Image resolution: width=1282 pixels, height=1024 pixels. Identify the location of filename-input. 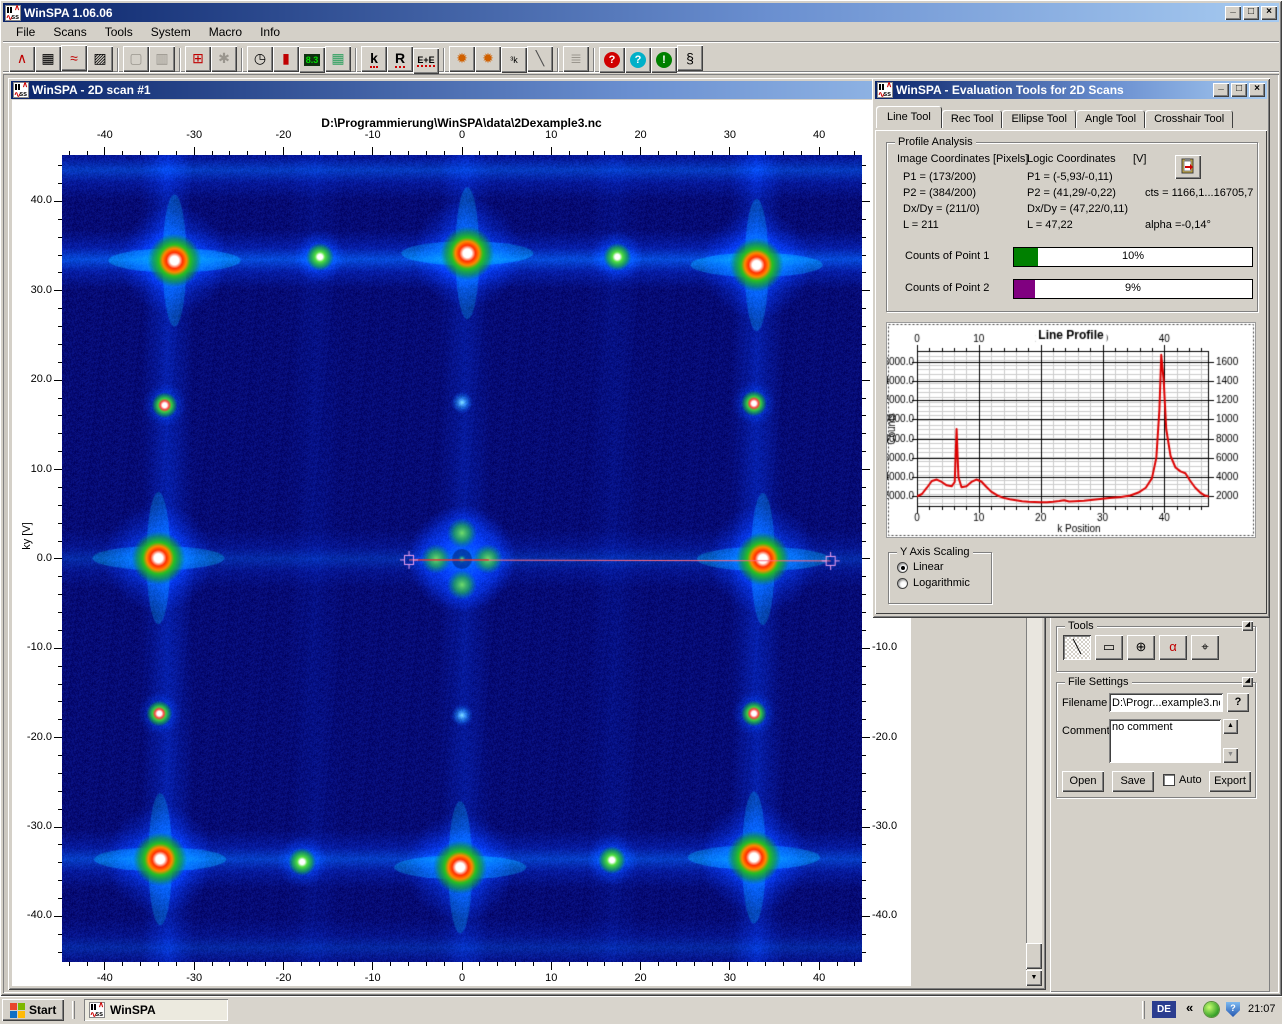
(1166, 702).